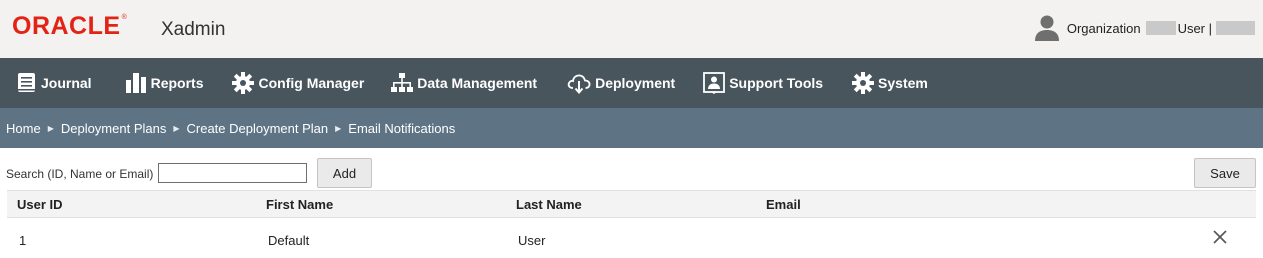 The image size is (1263, 258). Describe the element at coordinates (66, 83) in the screenshot. I see `nav-label: Journal` at that location.